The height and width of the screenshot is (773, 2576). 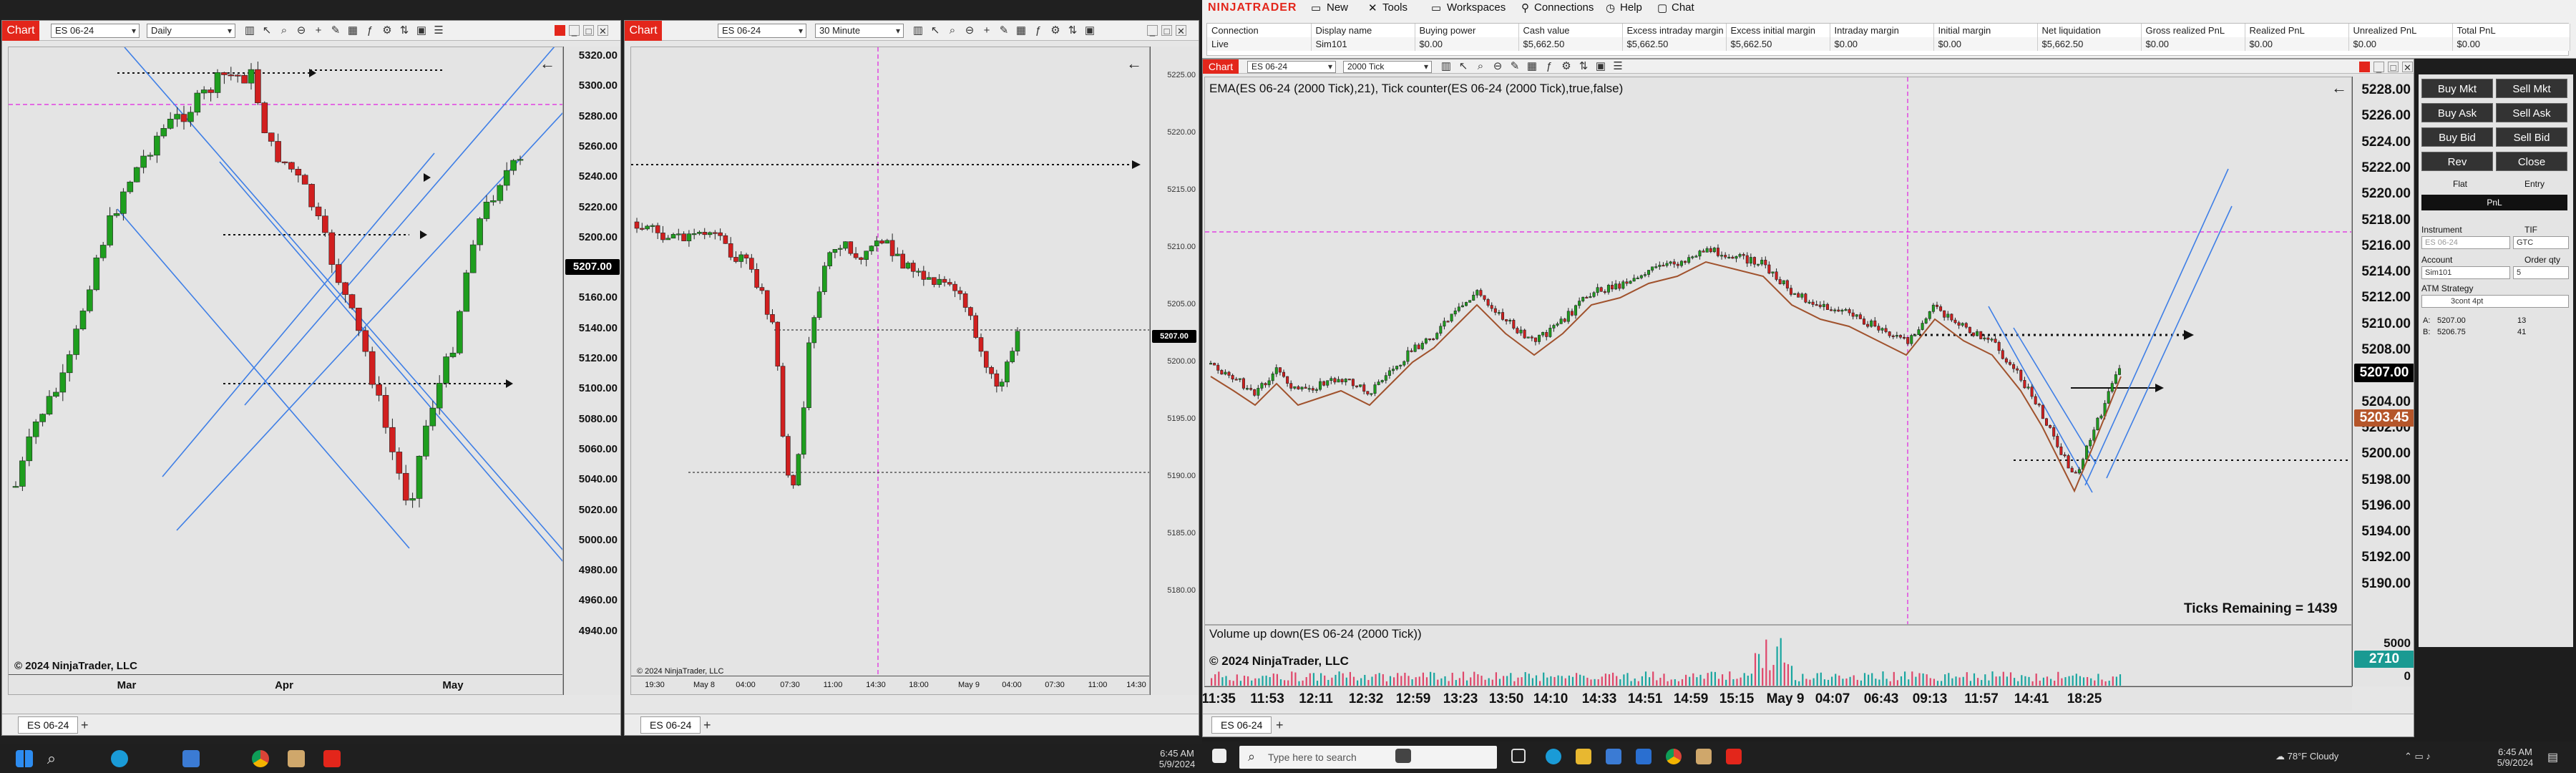 I want to click on windows-start-icon, so click(x=24, y=759).